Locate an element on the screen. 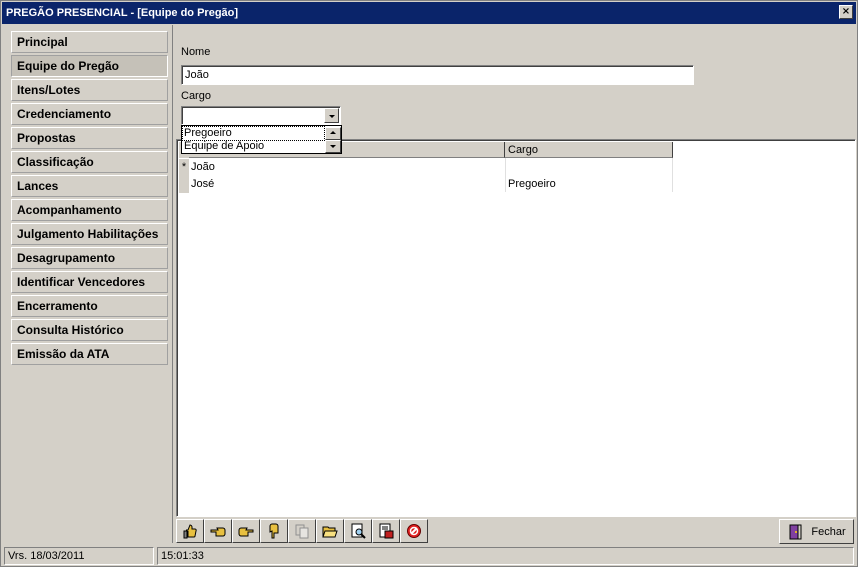 The image size is (858, 567). cargo-label: Cargo is located at coordinates (196, 96).